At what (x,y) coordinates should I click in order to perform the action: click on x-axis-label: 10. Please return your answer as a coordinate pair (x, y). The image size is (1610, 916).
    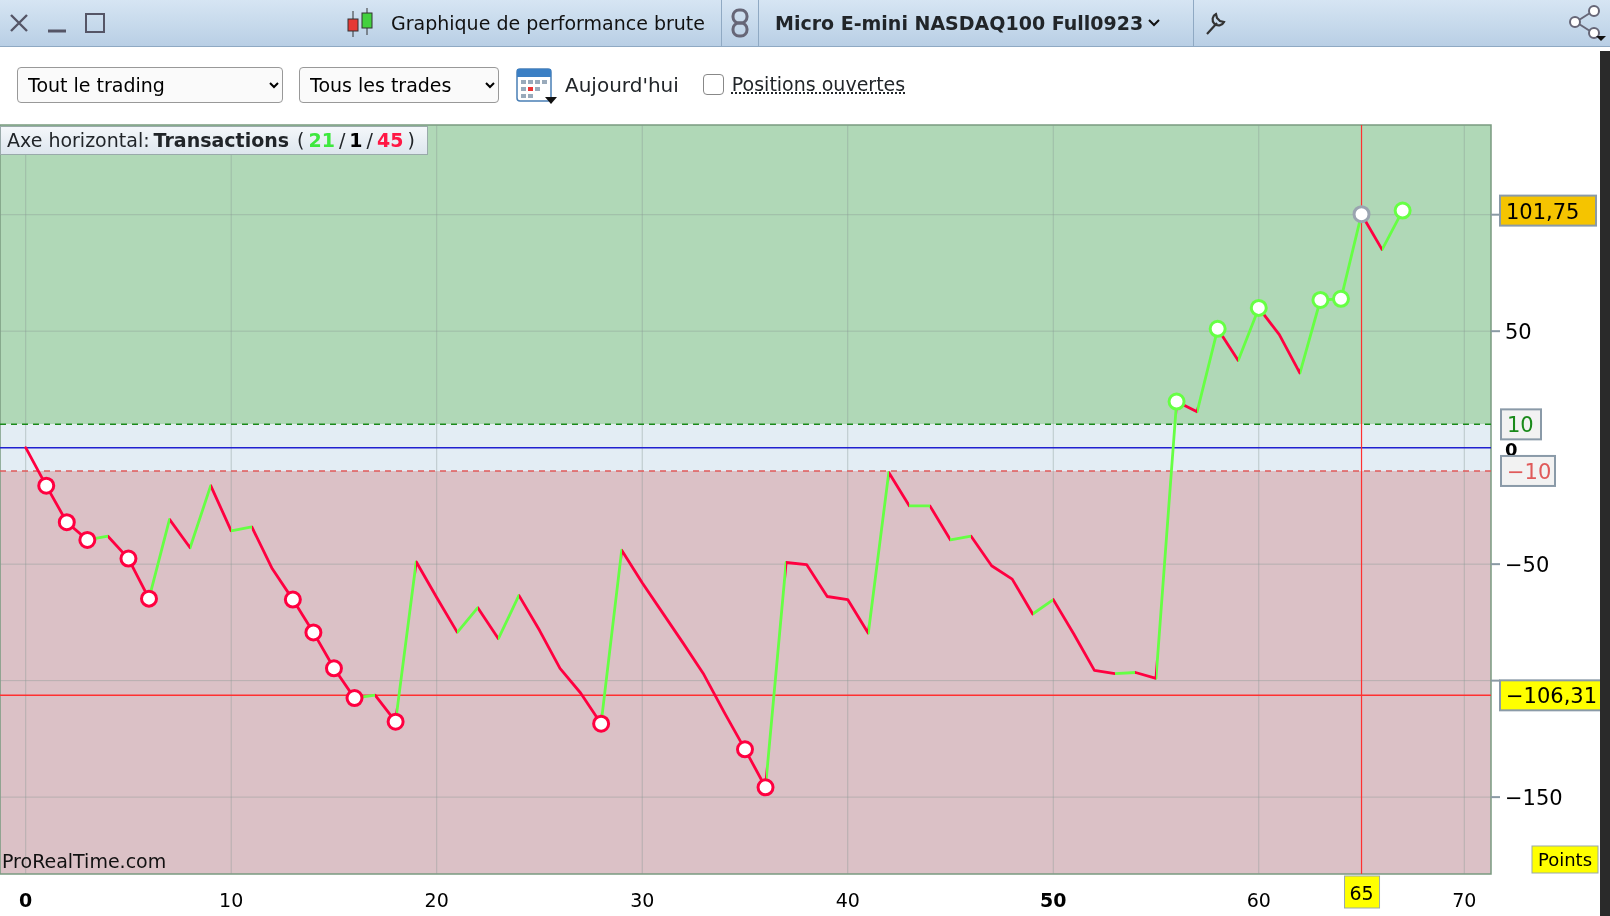
    Looking at the image, I should click on (231, 900).